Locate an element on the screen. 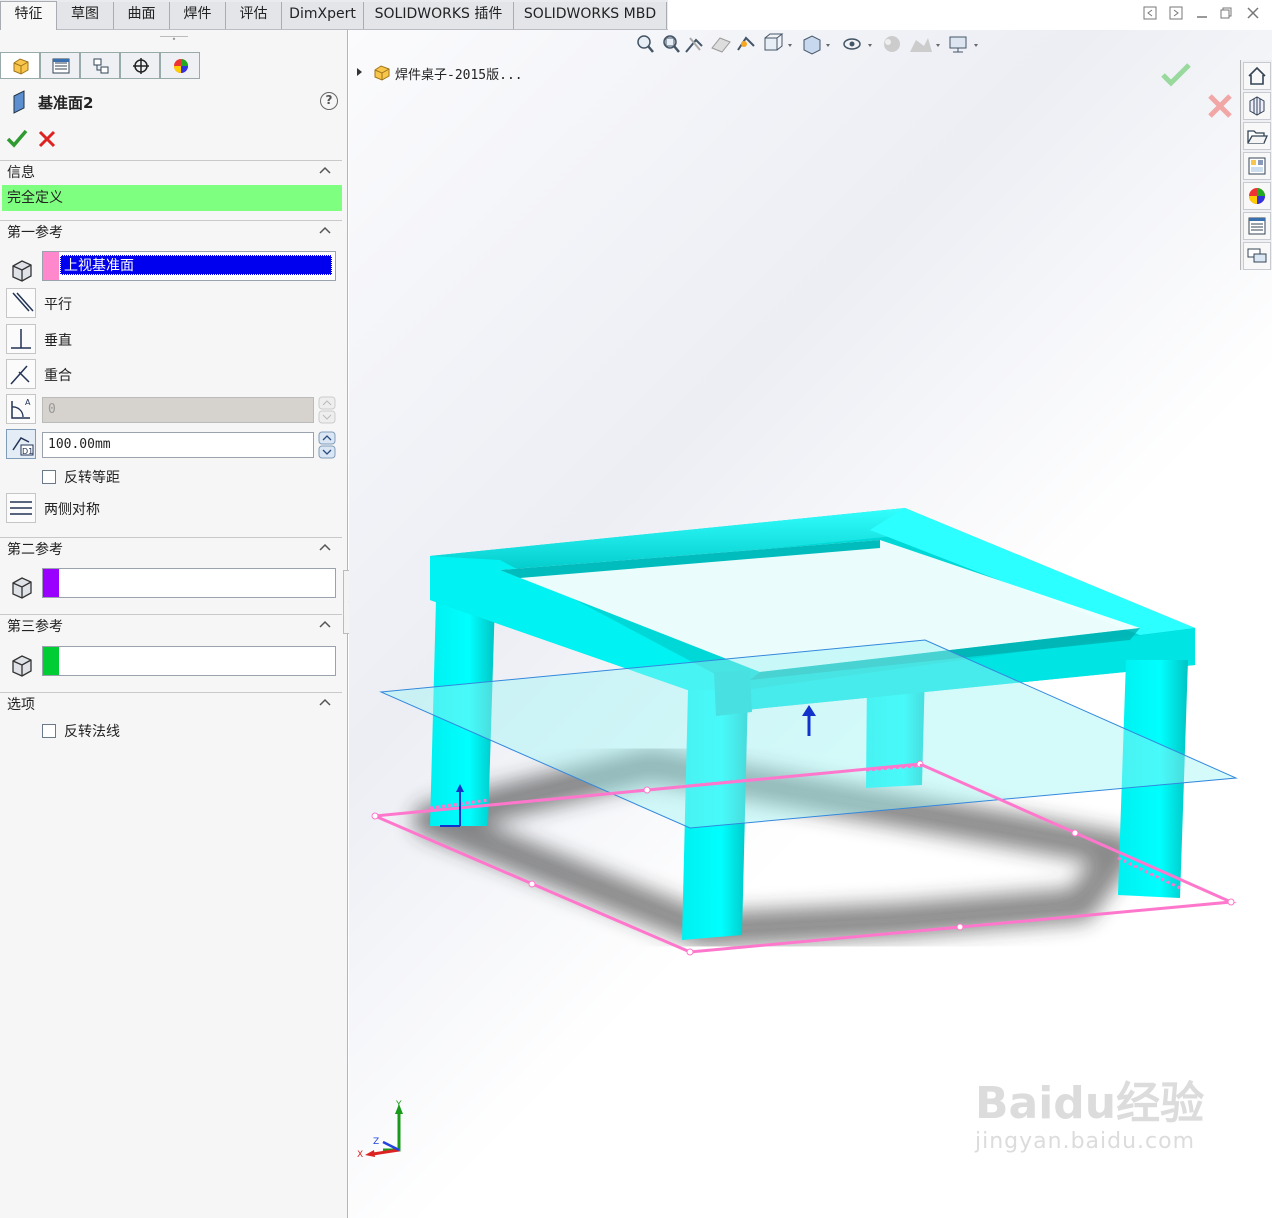  forum-tab is located at coordinates (1257, 256).